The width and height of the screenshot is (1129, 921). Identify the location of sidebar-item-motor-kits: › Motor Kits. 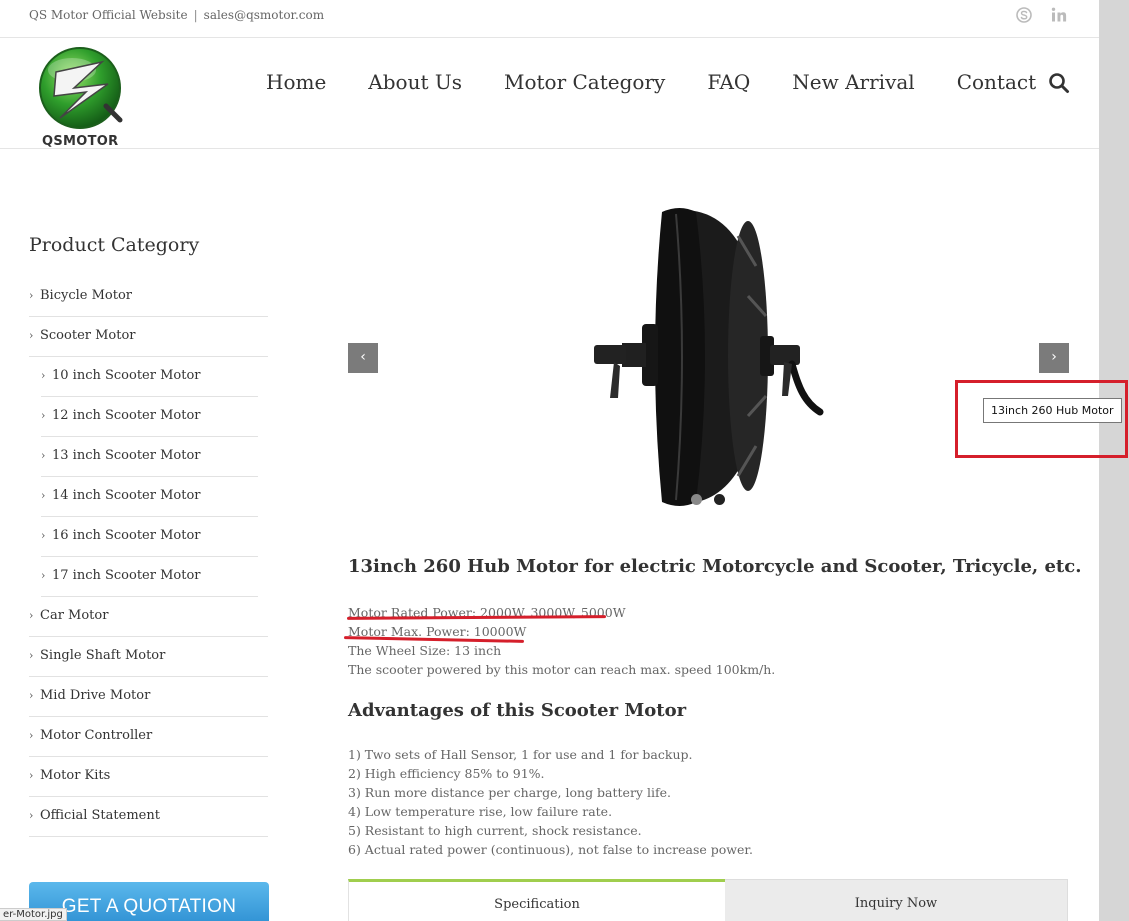
(148, 777).